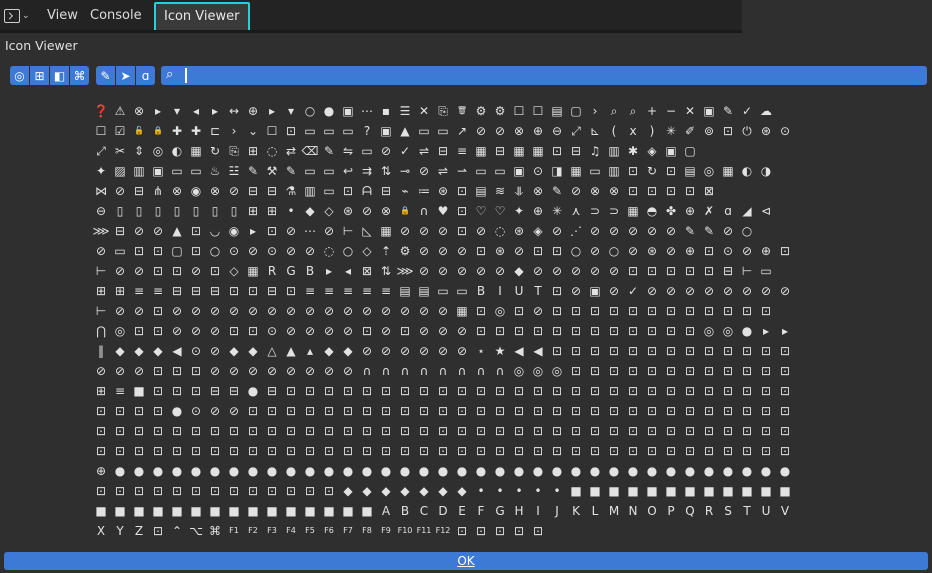 The height and width of the screenshot is (573, 932). Describe the element at coordinates (120, 171) in the screenshot. I see `icon-cell: ▨` at that location.